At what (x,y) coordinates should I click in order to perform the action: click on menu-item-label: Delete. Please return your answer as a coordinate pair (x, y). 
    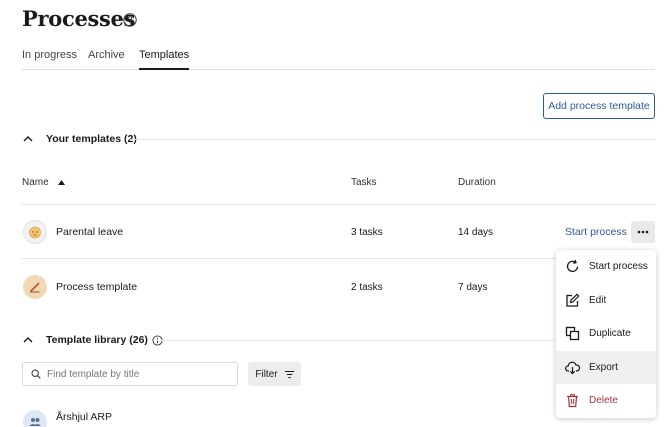
    Looking at the image, I should click on (603, 400).